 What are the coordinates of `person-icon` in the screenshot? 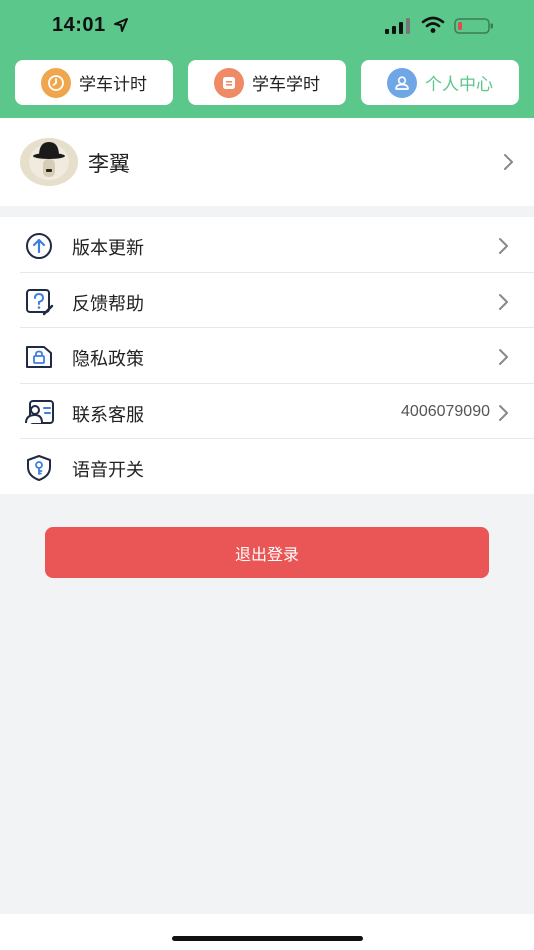 It's located at (402, 82).